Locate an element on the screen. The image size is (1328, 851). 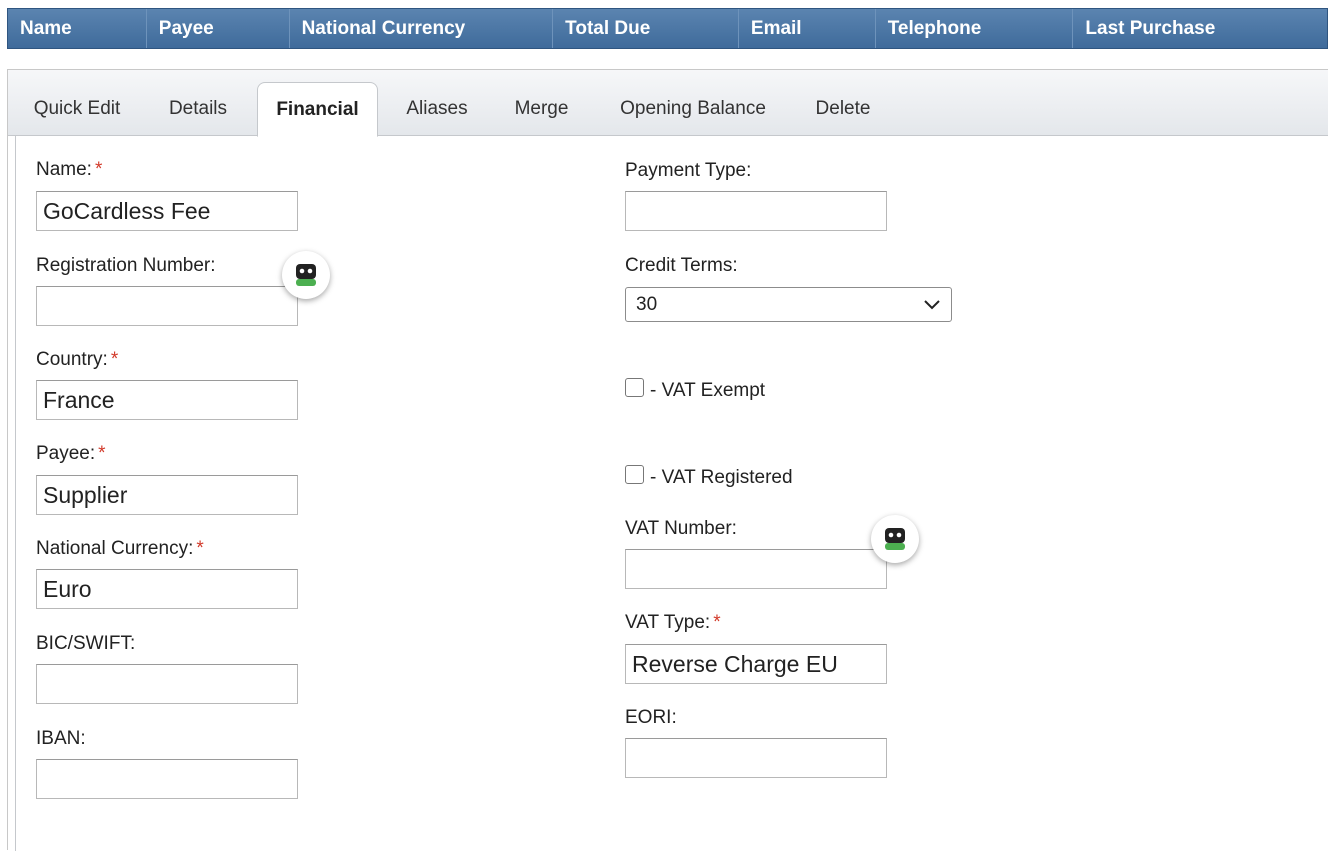
bic-swift-input is located at coordinates (167, 684).